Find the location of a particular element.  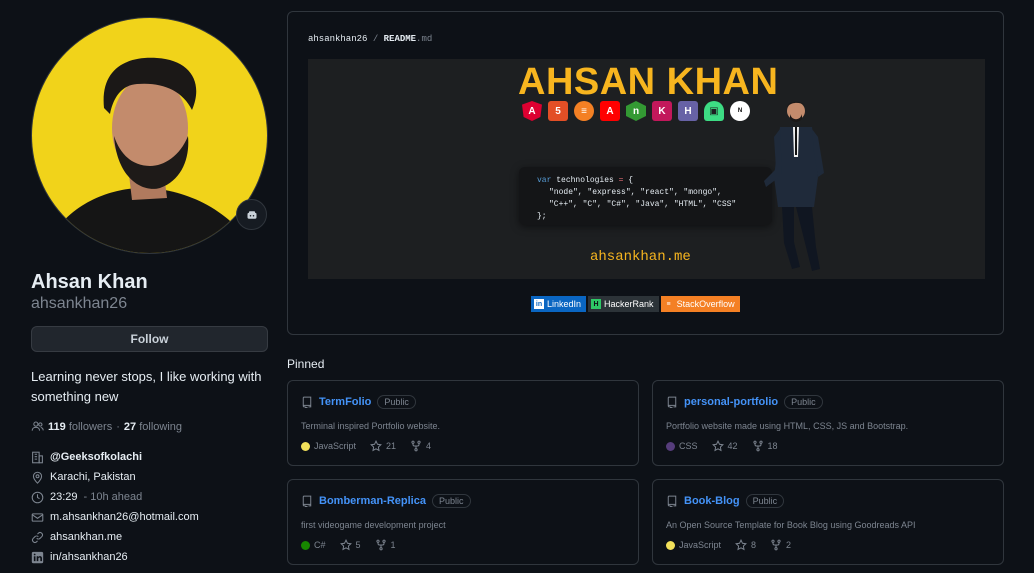

pin-header: personal-portfolio Public is located at coordinates (744, 402).